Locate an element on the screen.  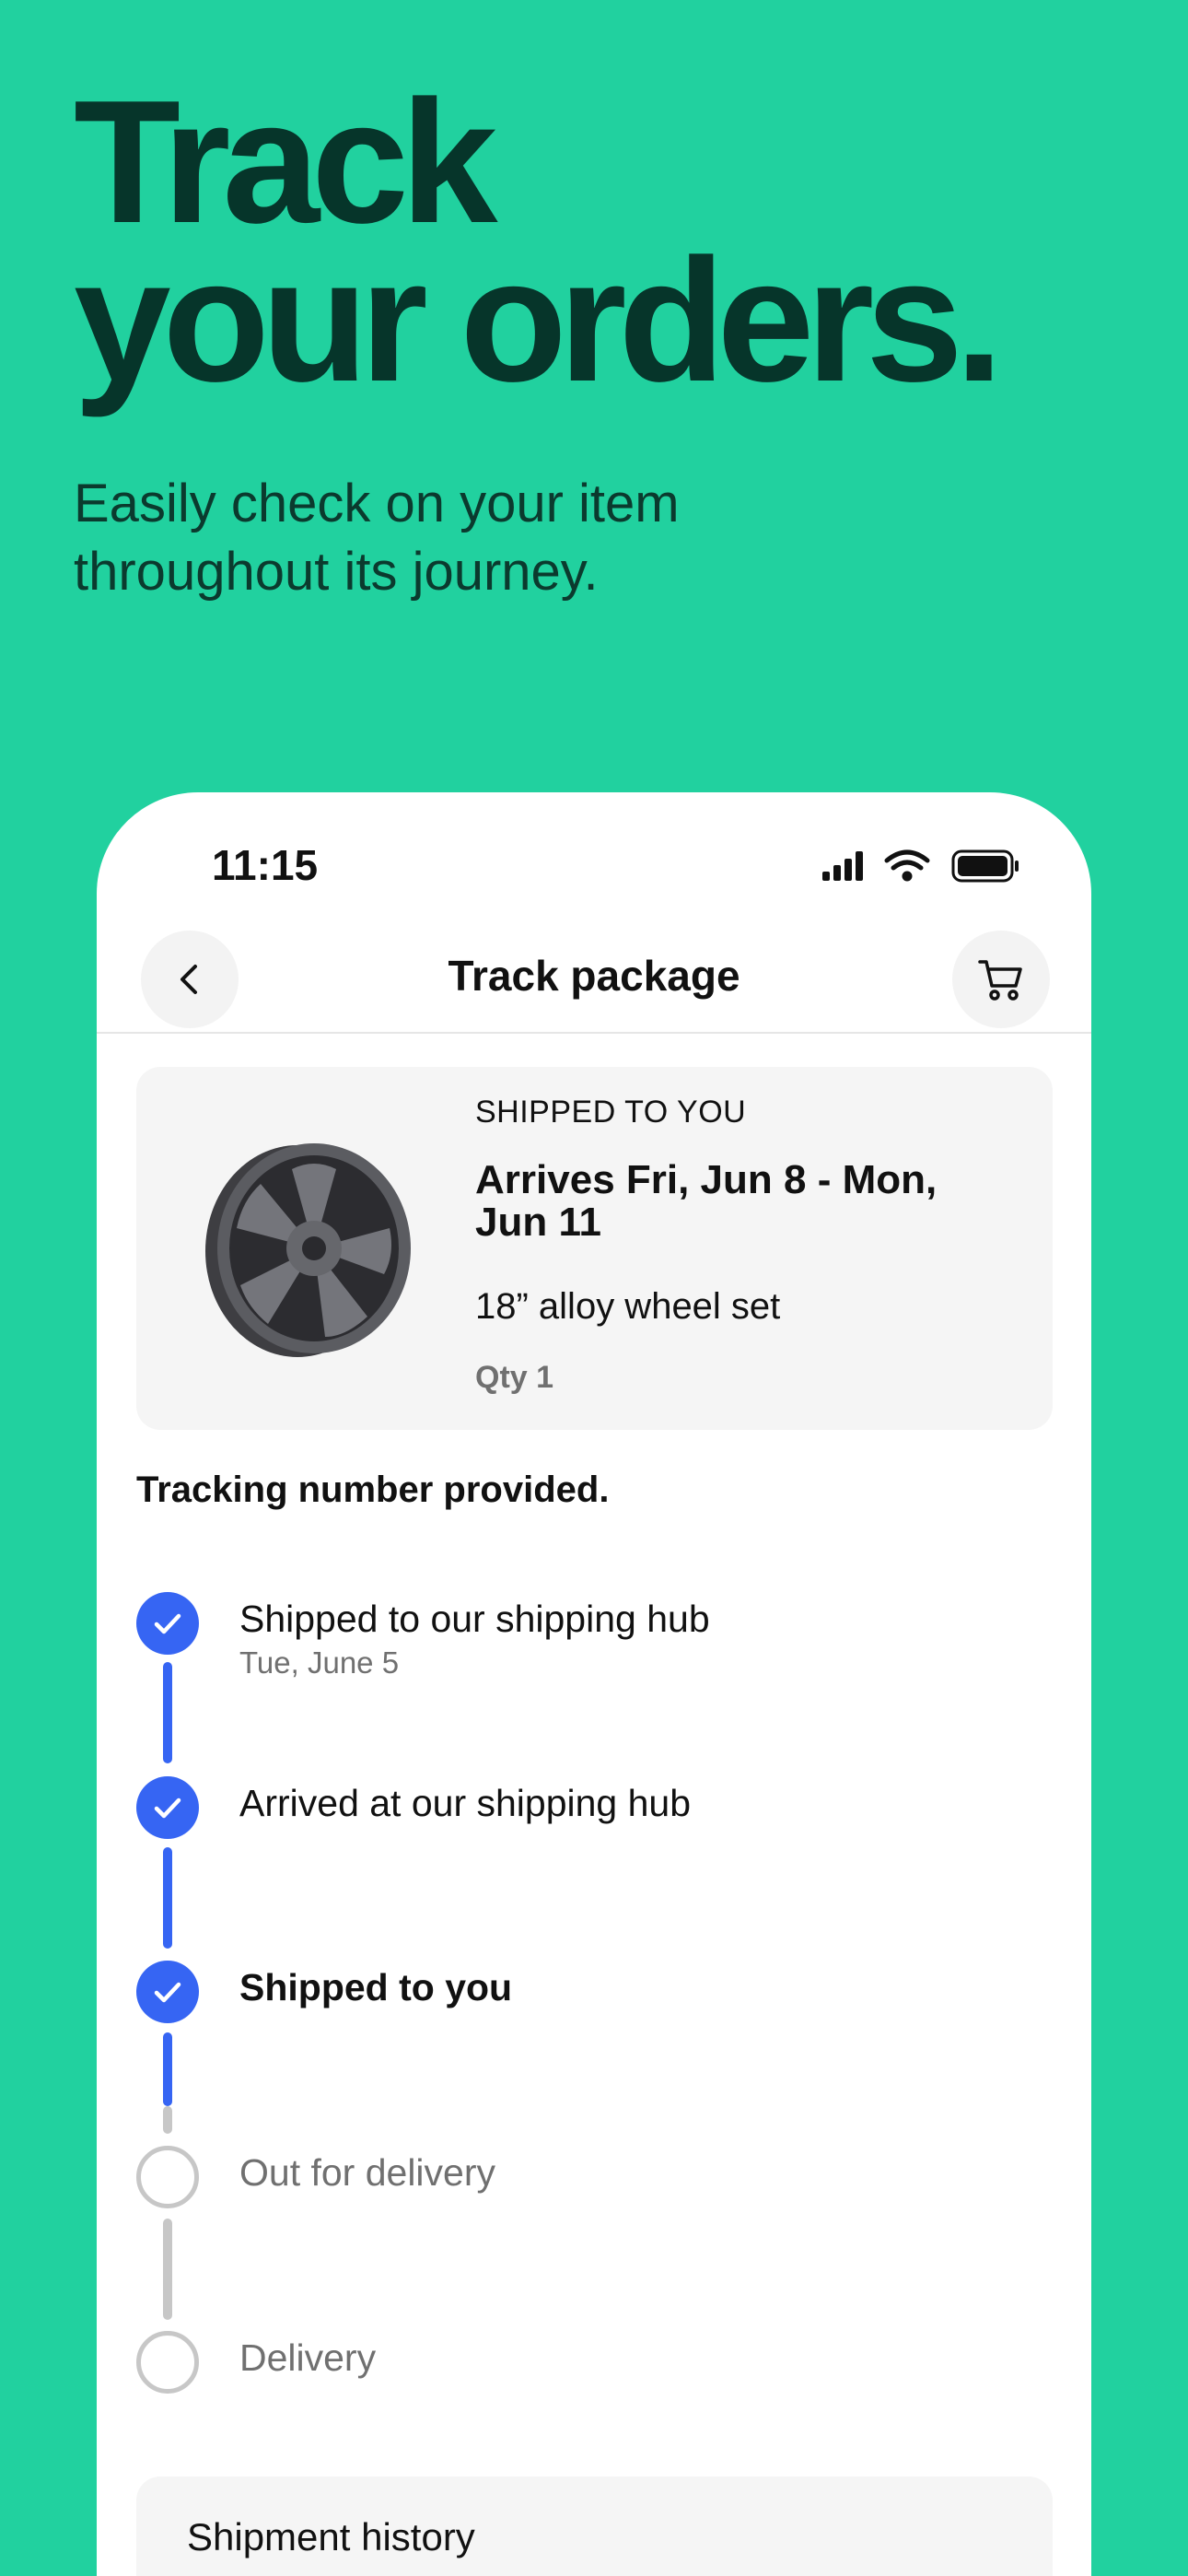
tracking-note: Tracking number provided. is located at coordinates (373, 1489).